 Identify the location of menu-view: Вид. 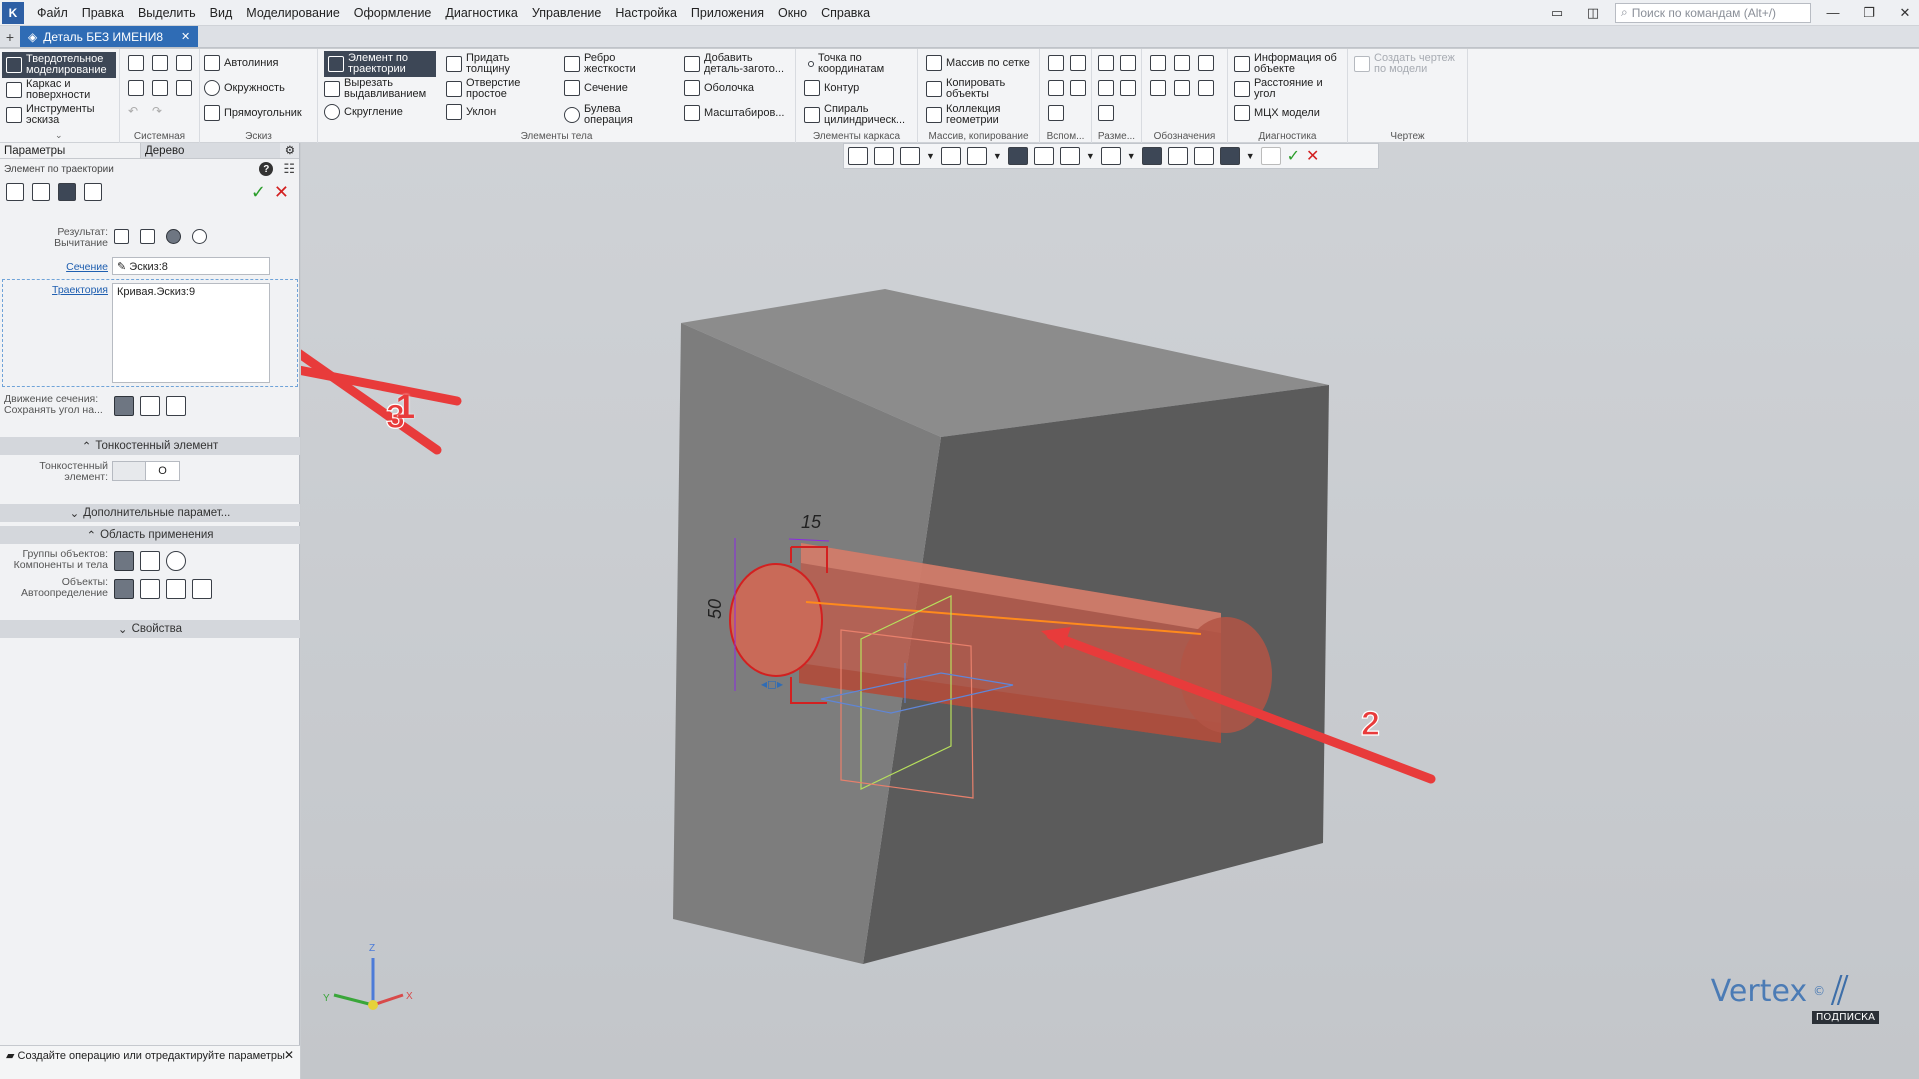
(221, 13).